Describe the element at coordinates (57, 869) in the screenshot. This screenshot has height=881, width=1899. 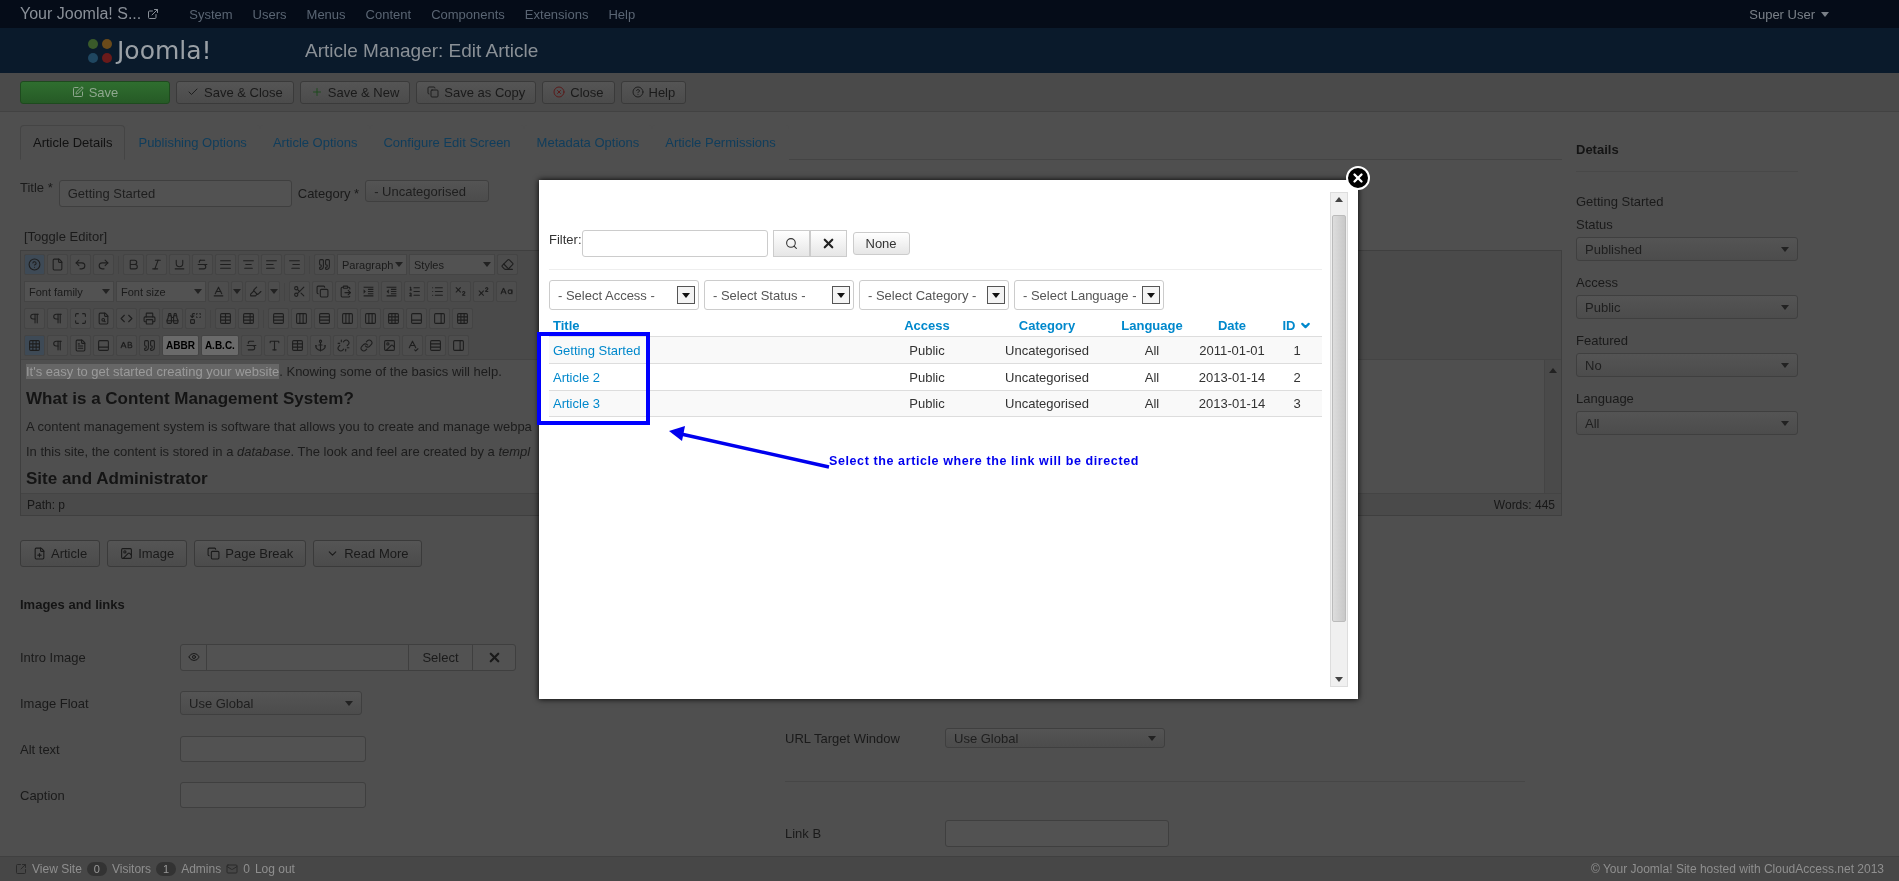
I see `view-site-link: View Site` at that location.